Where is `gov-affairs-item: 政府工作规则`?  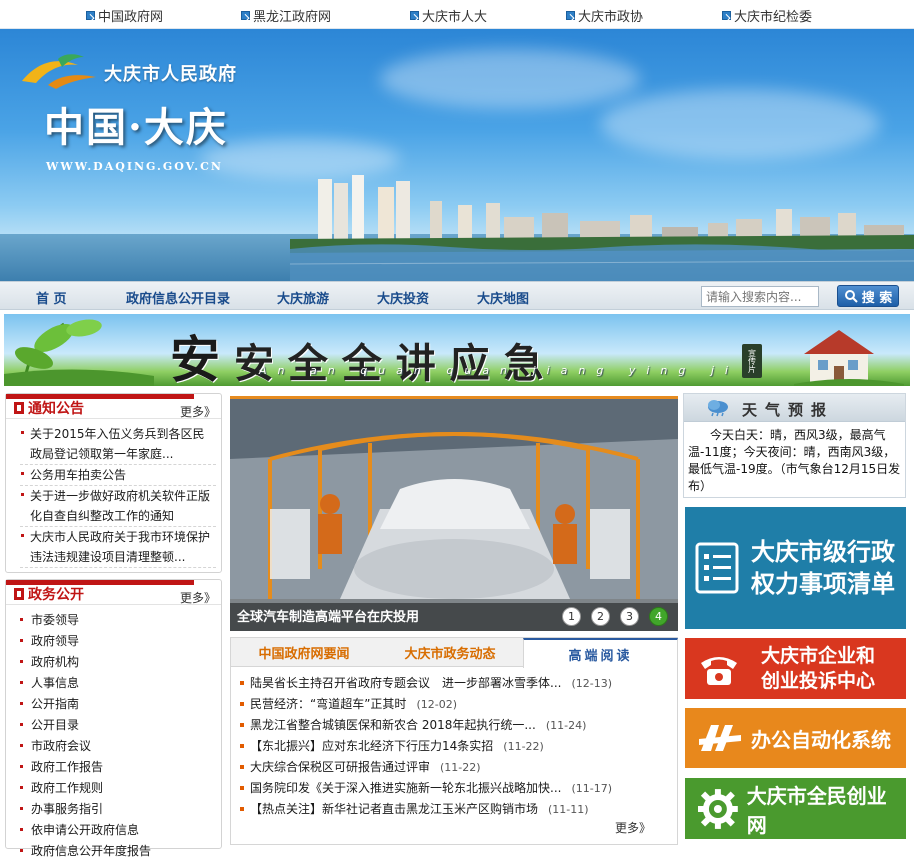 gov-affairs-item: 政府工作规则 is located at coordinates (116, 788).